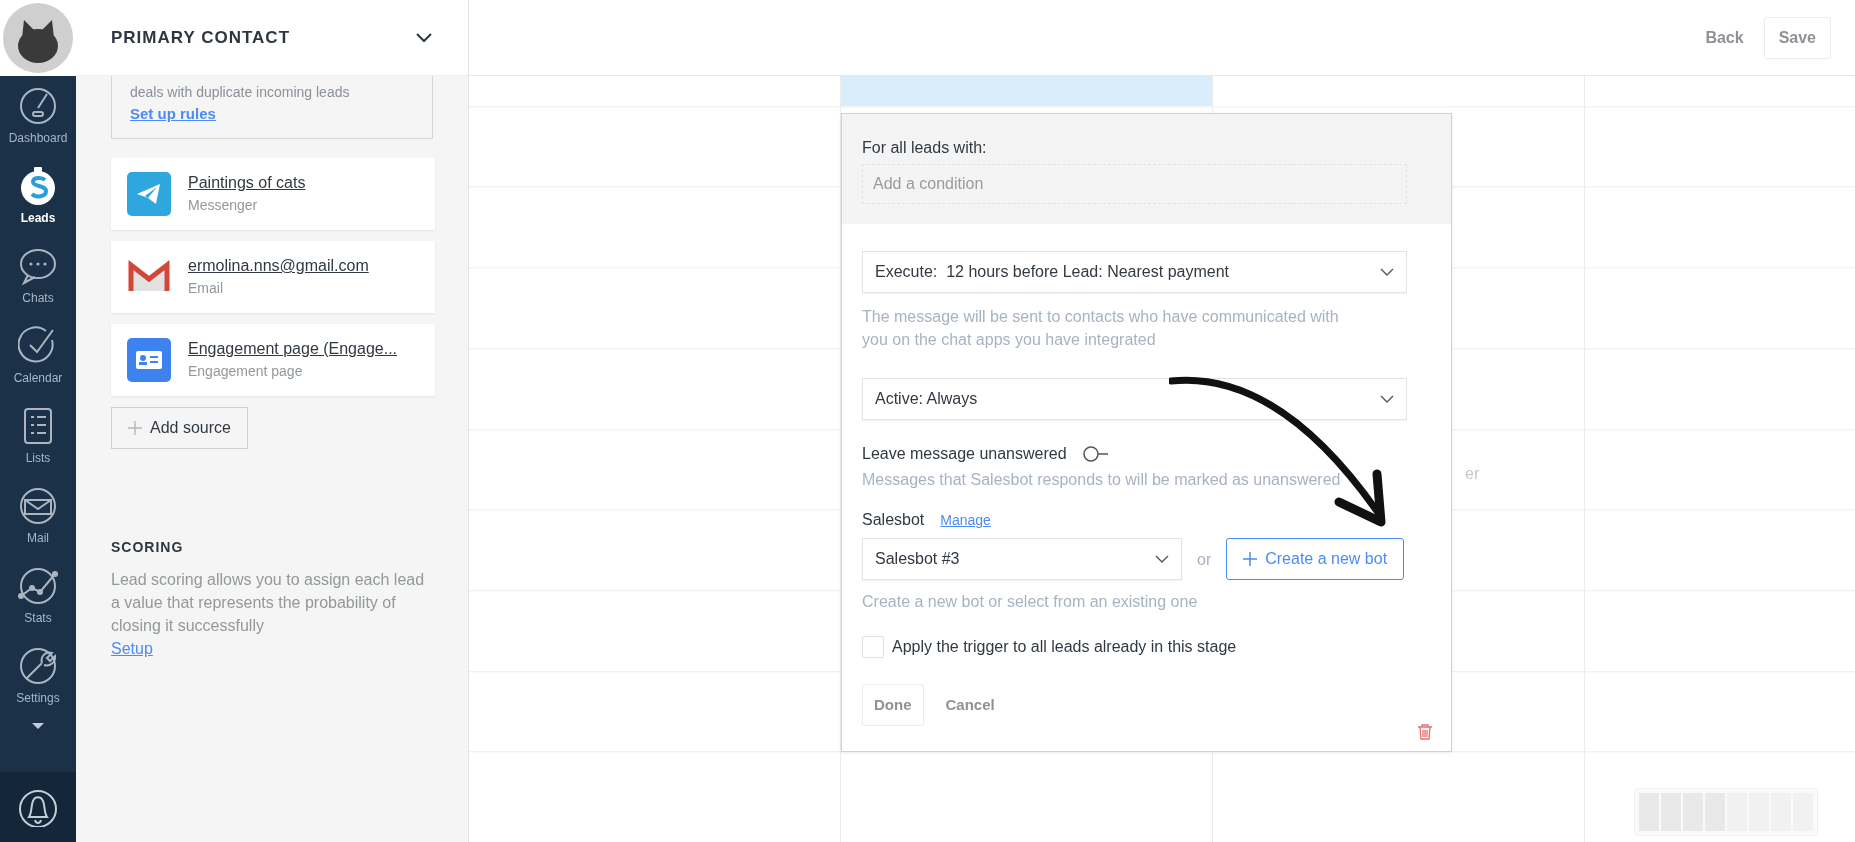  I want to click on gauge-icon, so click(38, 105).